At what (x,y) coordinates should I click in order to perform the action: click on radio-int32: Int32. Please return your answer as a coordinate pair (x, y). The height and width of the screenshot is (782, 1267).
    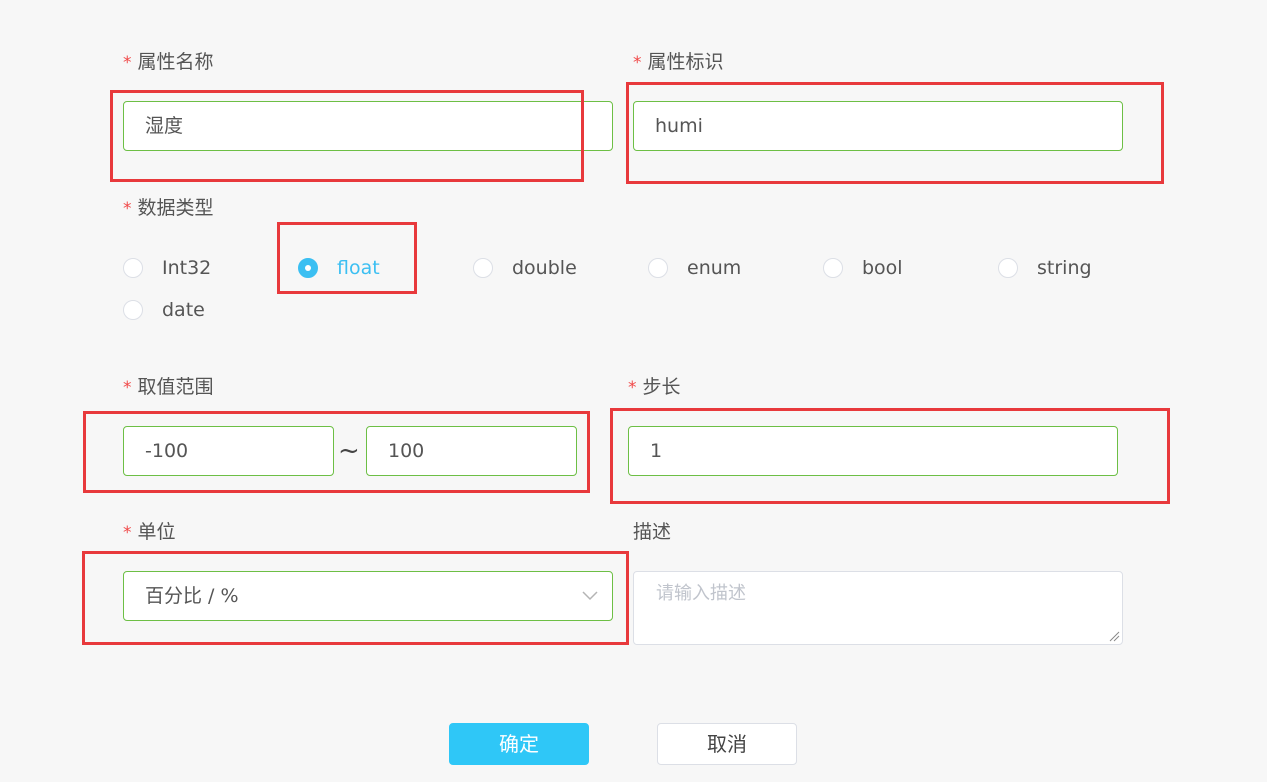
    Looking at the image, I should click on (167, 268).